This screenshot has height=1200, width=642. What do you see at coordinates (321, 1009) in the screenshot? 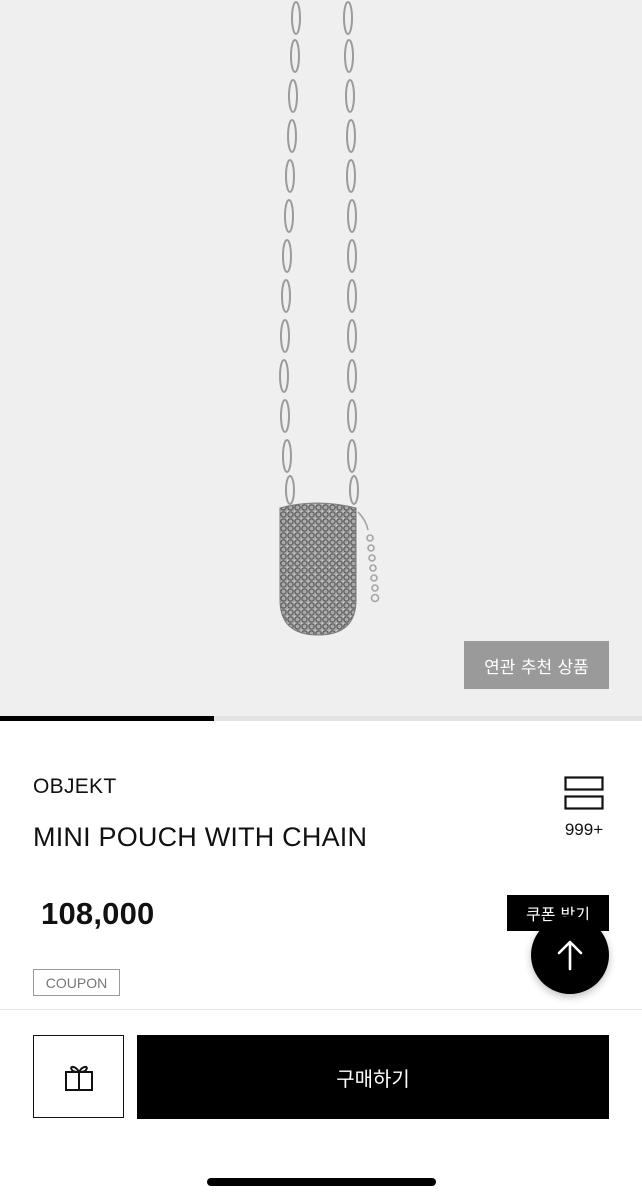
I see `divider` at bounding box center [321, 1009].